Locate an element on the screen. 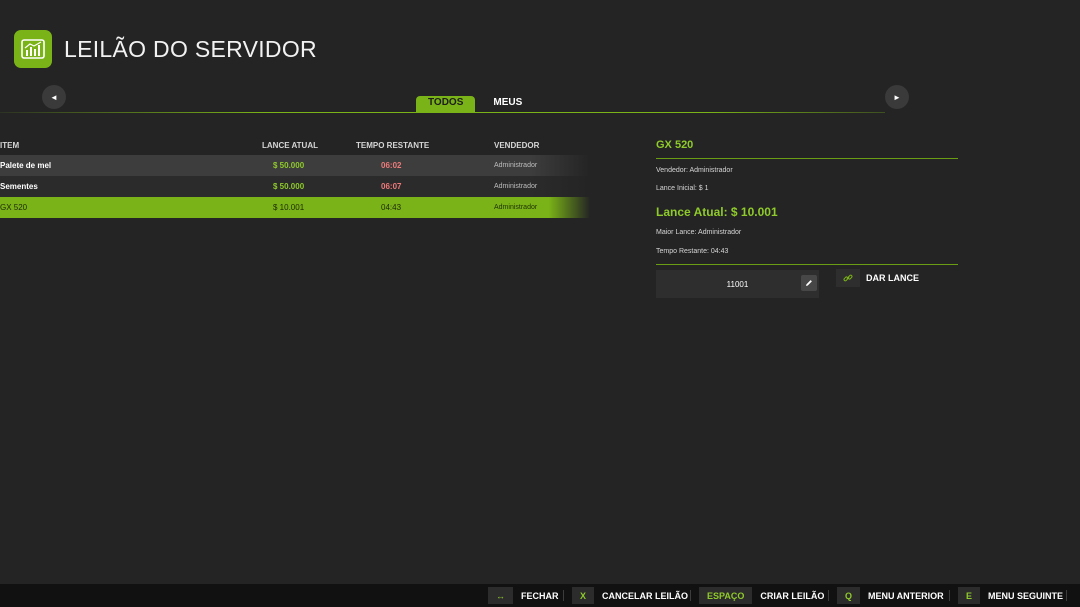 The width and height of the screenshot is (1080, 607). column-header-bid: LANCE ATUAL is located at coordinates (290, 145).